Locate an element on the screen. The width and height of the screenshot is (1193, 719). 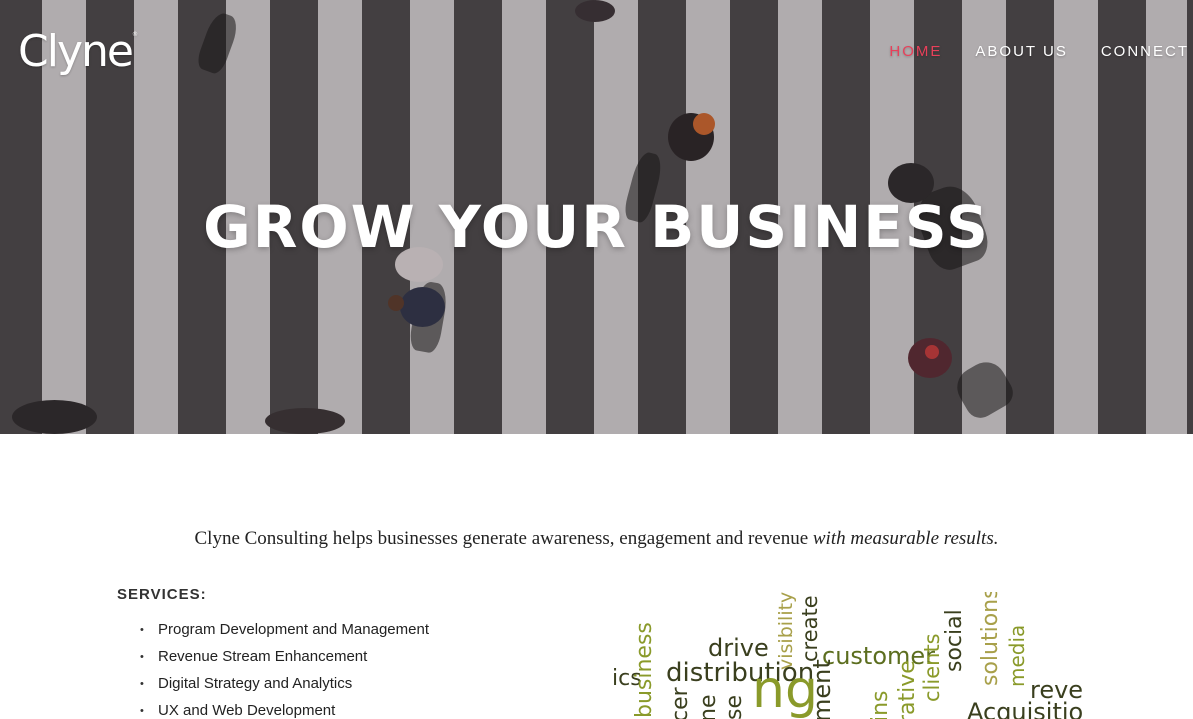
service-item: Digital Strategy and Analytics is located at coordinates (284, 687).